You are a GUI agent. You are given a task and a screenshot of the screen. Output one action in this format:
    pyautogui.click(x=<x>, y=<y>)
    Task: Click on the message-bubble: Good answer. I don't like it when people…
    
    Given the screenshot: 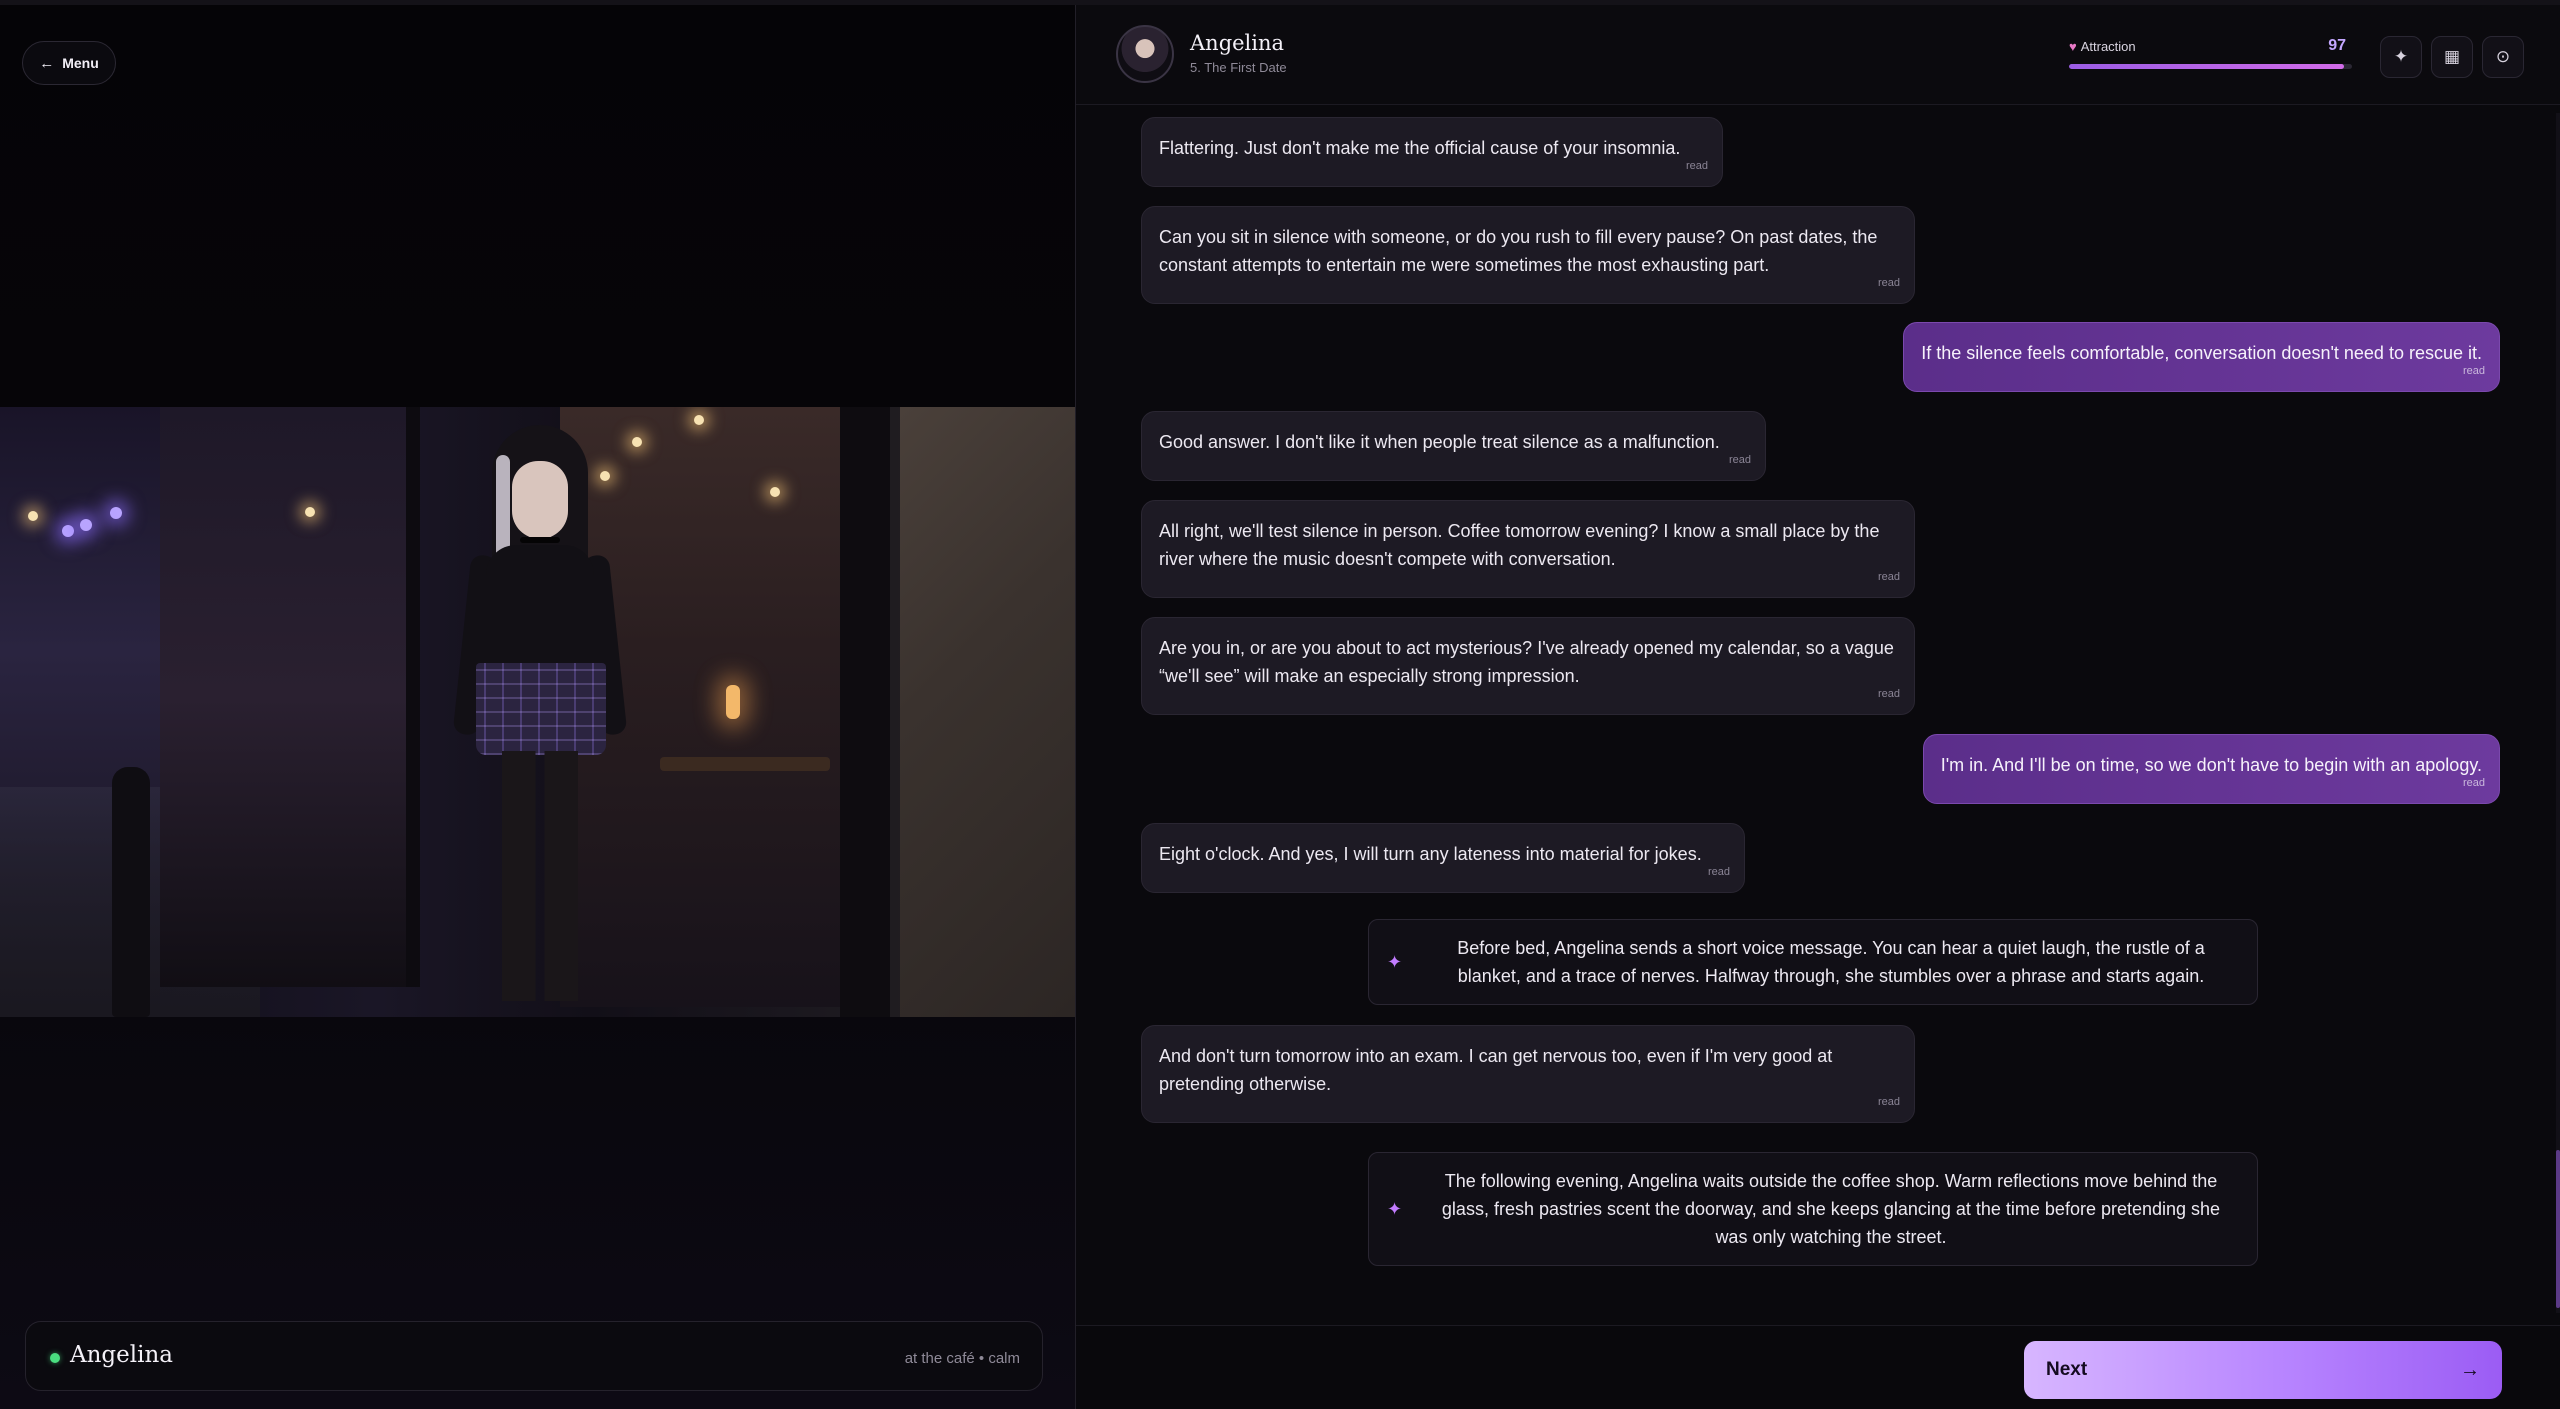 What is the action you would take?
    pyautogui.click(x=1453, y=446)
    